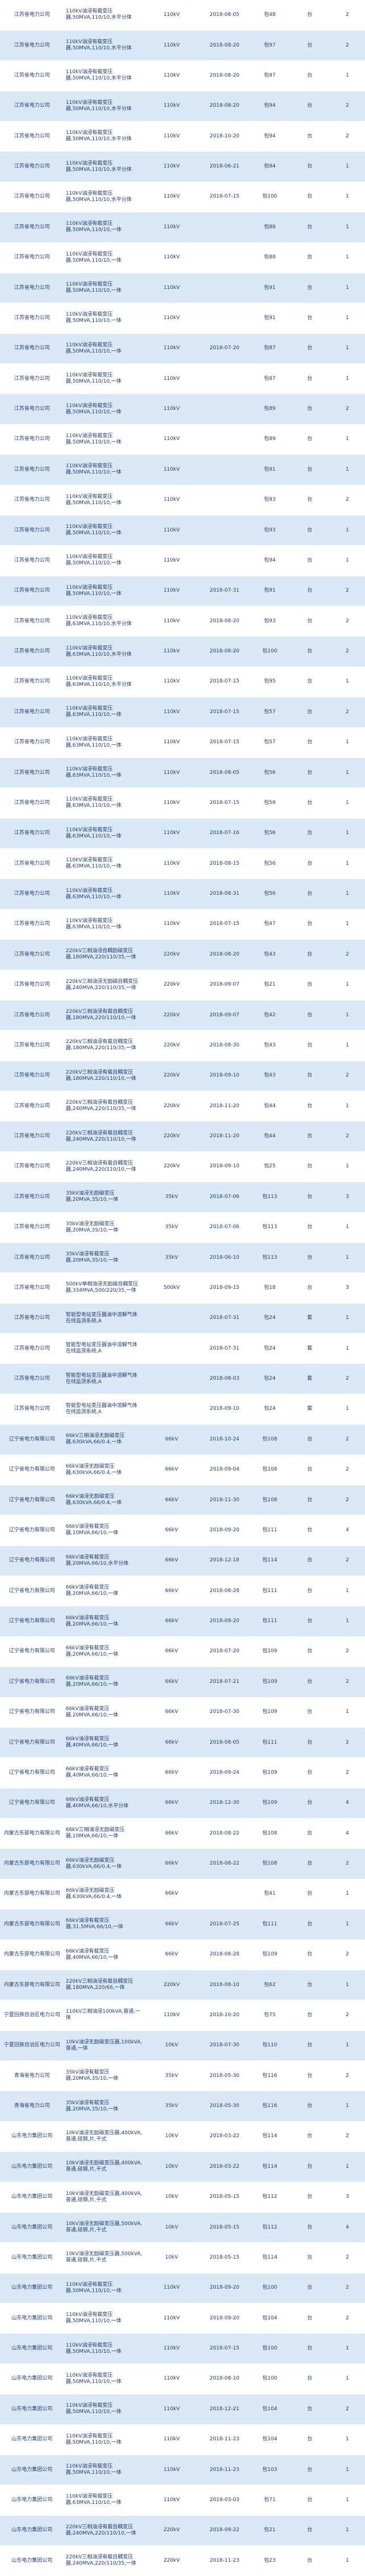 The width and height of the screenshot is (365, 2576). I want to click on description-cell: 35kV油浸无励磁变压器,20MVA,35/10,一体, so click(104, 1227).